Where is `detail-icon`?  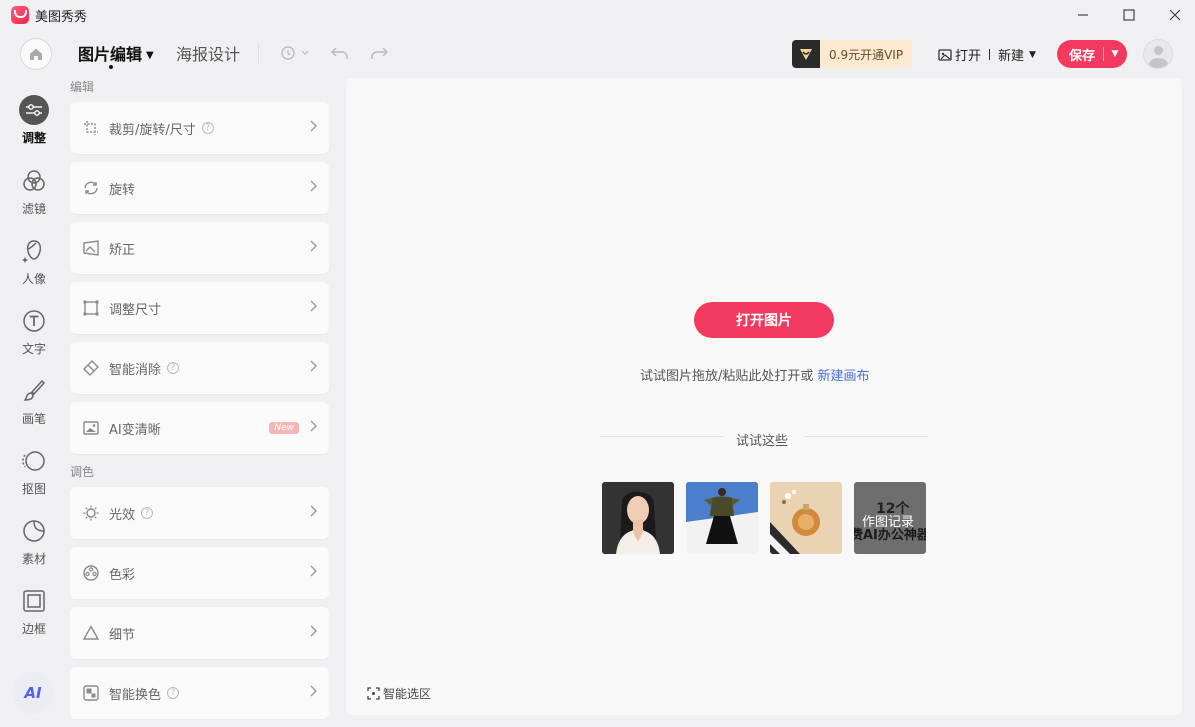 detail-icon is located at coordinates (91, 633).